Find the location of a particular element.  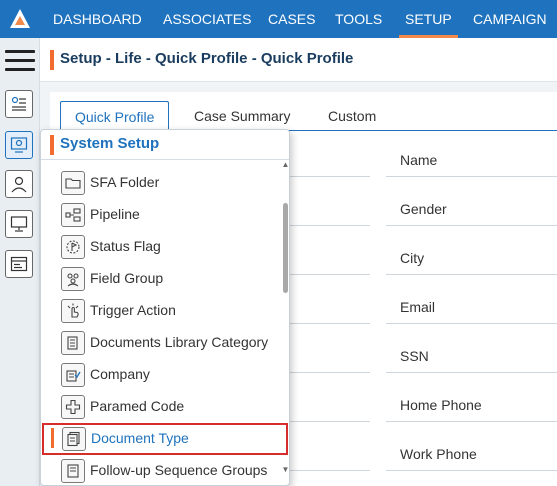

menu-item-status-flag: Status Flag is located at coordinates (161, 247).